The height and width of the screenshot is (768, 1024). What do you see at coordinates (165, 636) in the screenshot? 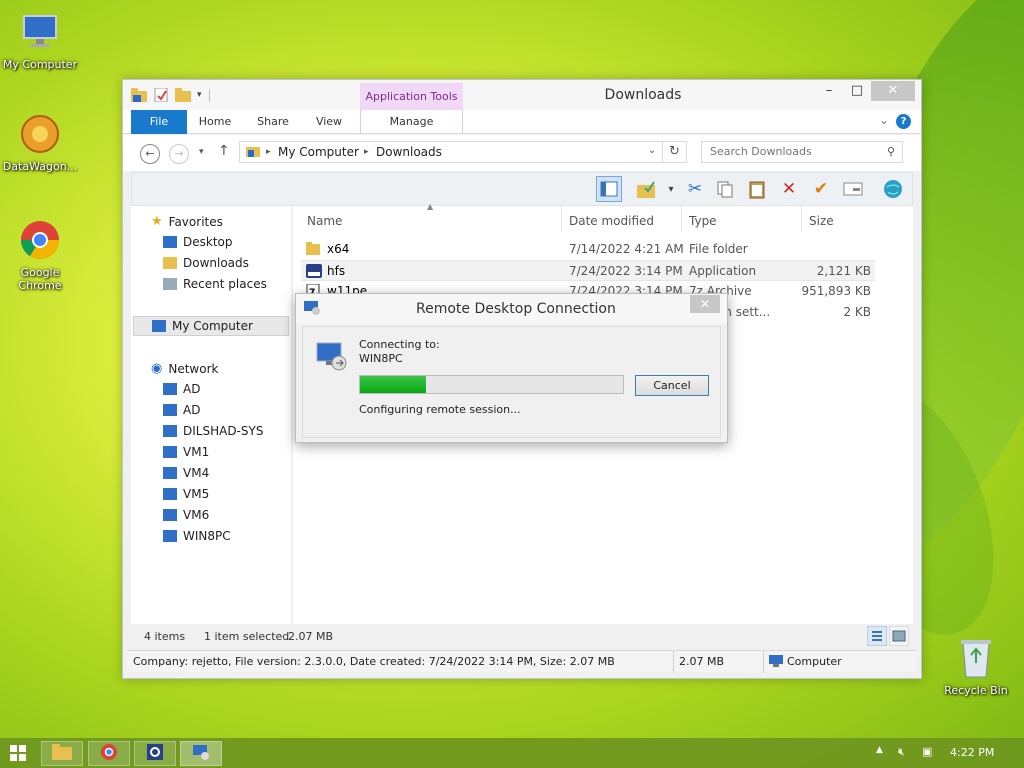
I see `item-count: 4 items` at bounding box center [165, 636].